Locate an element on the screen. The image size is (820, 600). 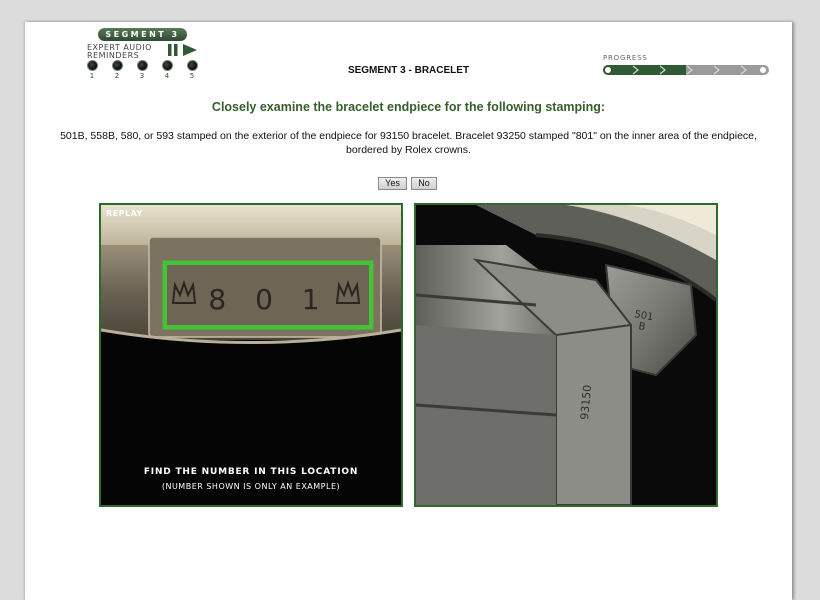
progress-label: PROGRESS is located at coordinates (625, 58).